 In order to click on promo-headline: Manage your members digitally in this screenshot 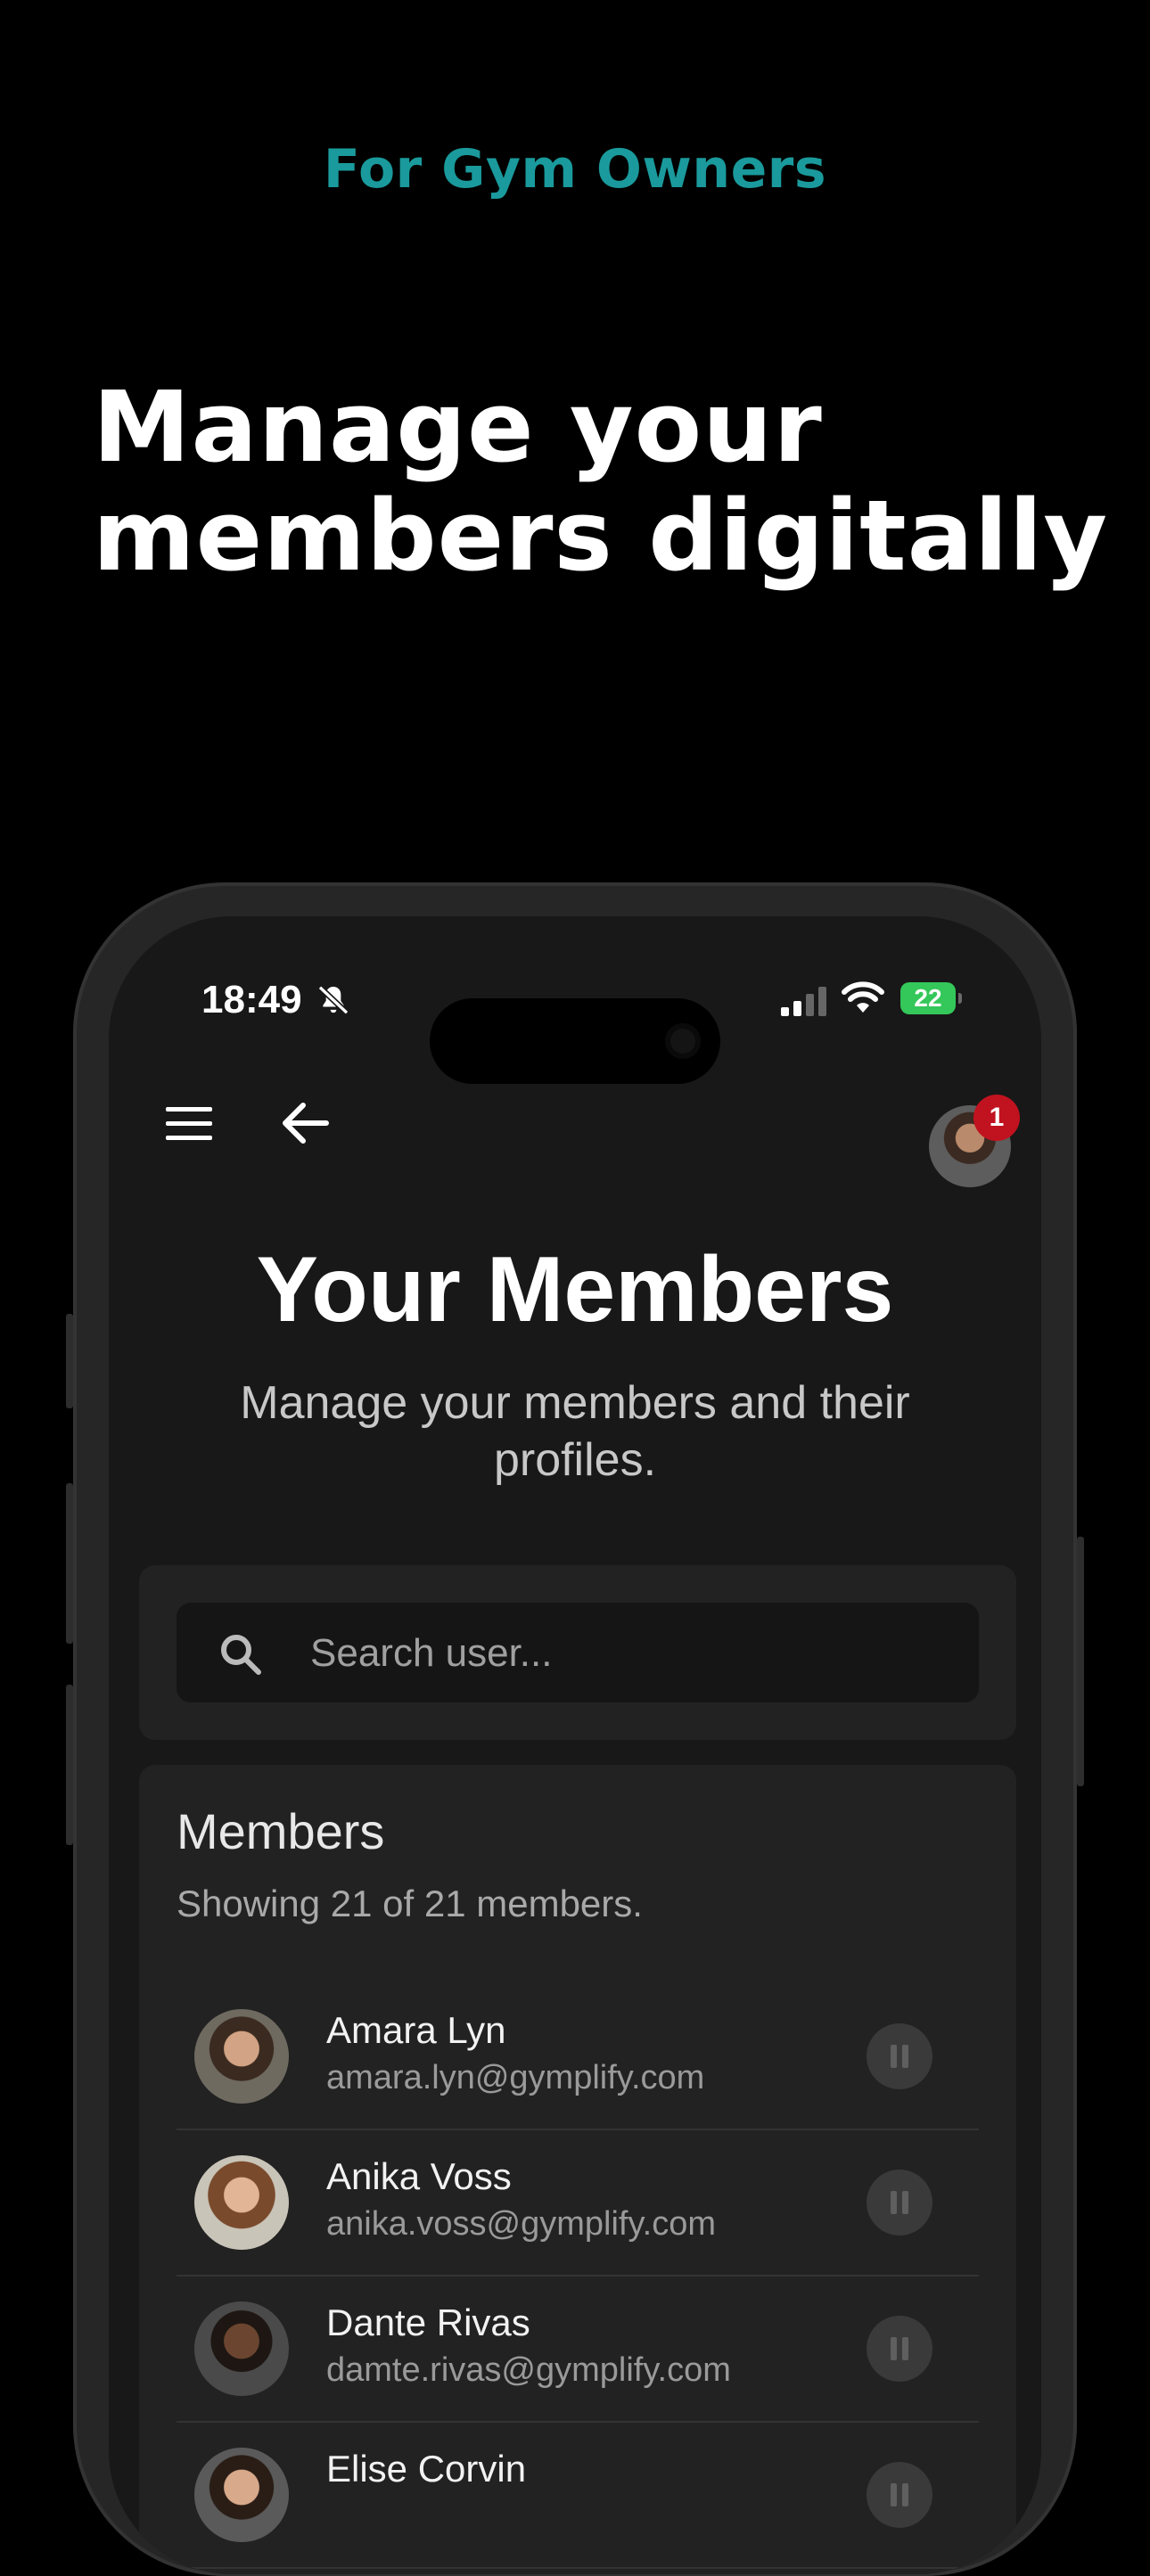, I will do `click(605, 481)`.